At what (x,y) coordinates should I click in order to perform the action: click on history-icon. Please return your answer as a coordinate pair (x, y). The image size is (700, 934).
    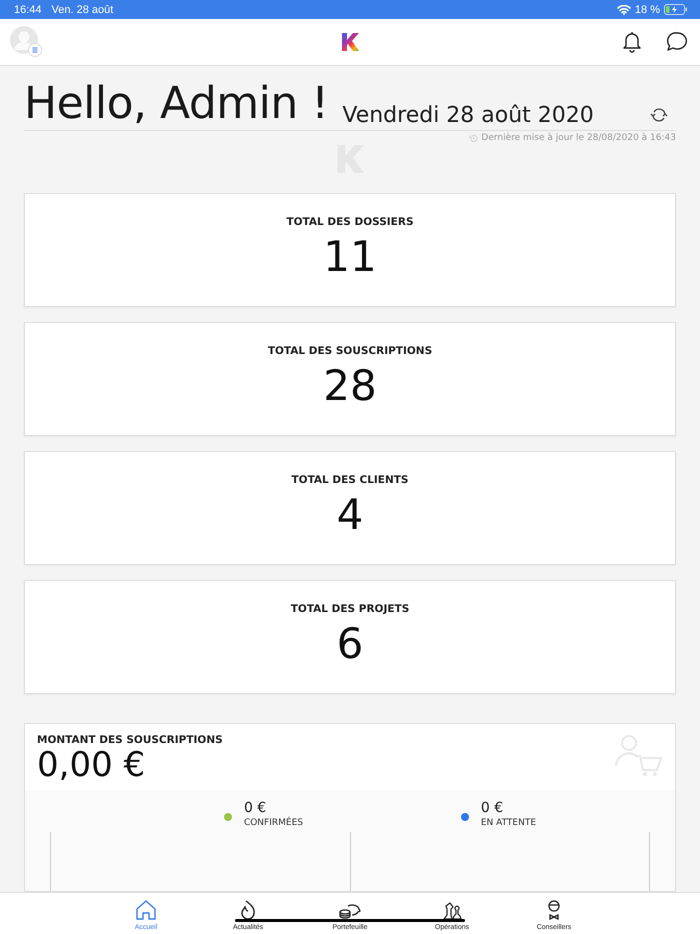
    Looking at the image, I should click on (473, 138).